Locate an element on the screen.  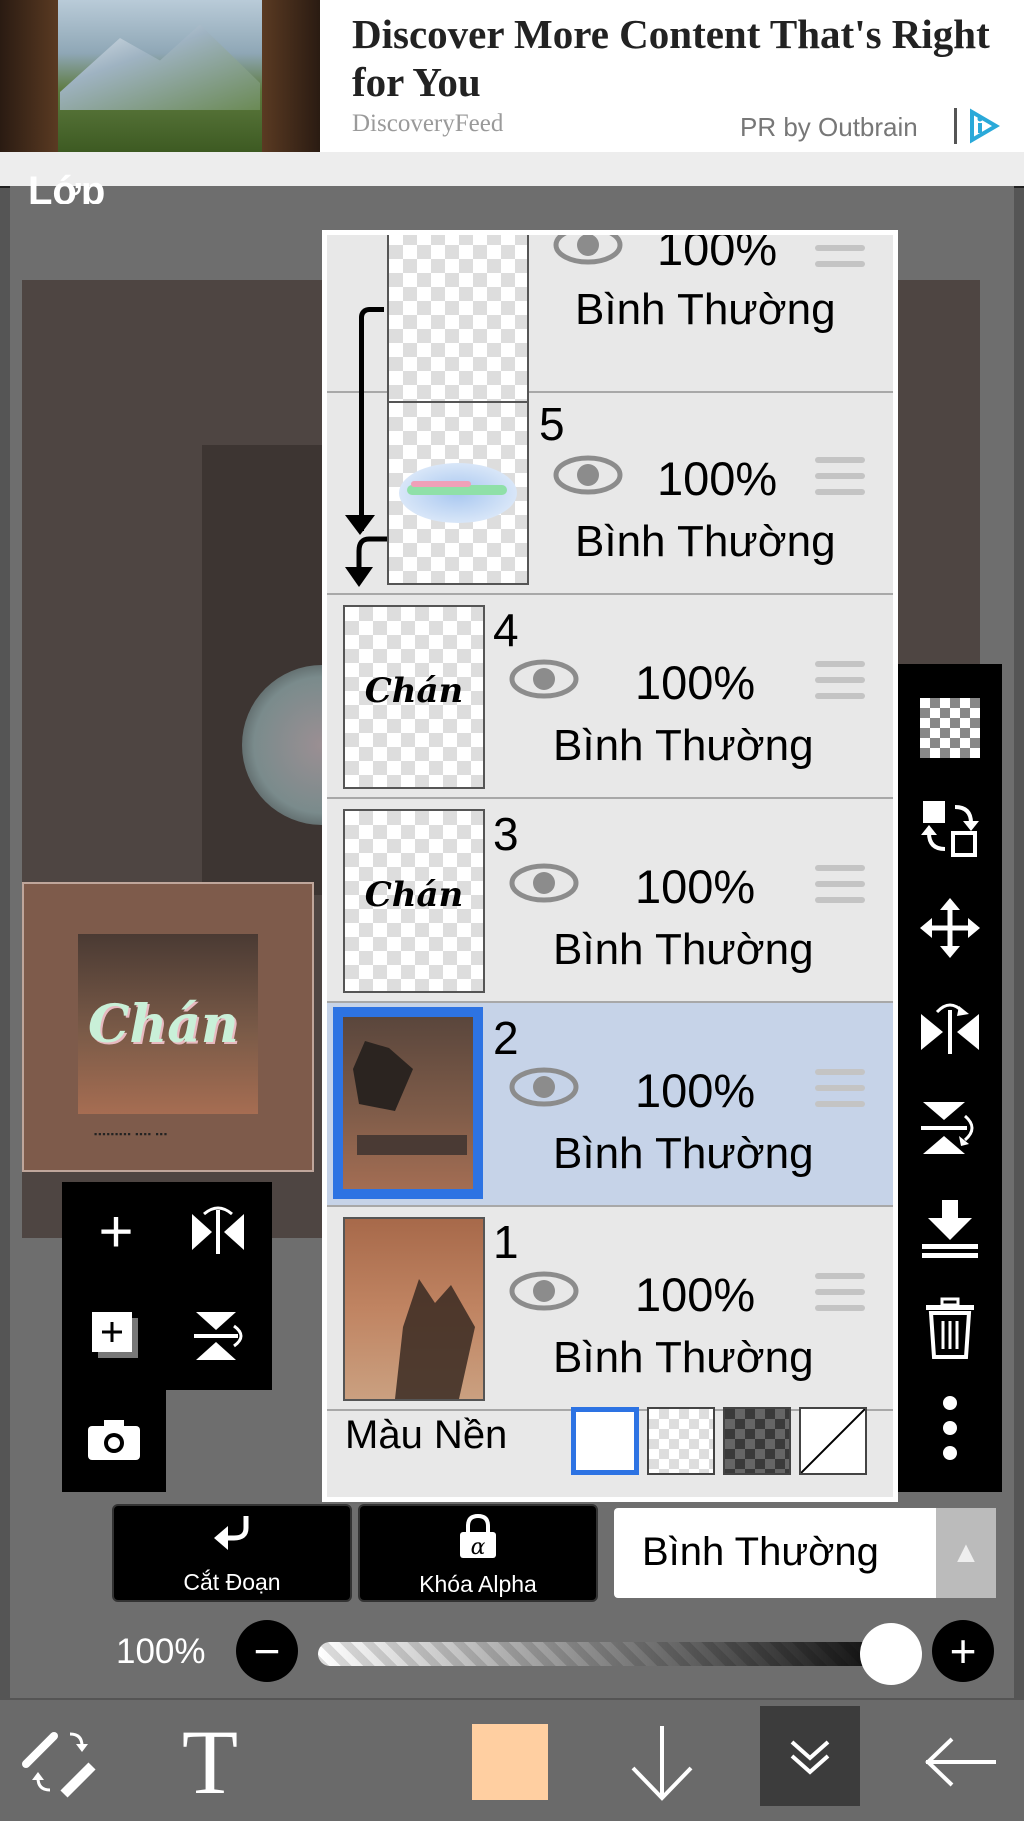
background-none-swatch is located at coordinates (833, 1441).